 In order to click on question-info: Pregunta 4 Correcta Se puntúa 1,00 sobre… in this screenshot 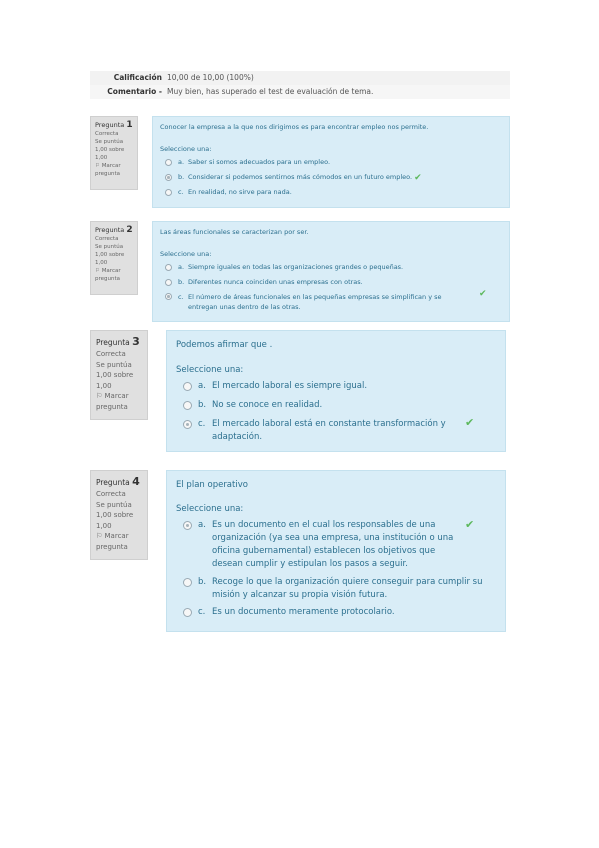, I will do `click(119, 515)`.